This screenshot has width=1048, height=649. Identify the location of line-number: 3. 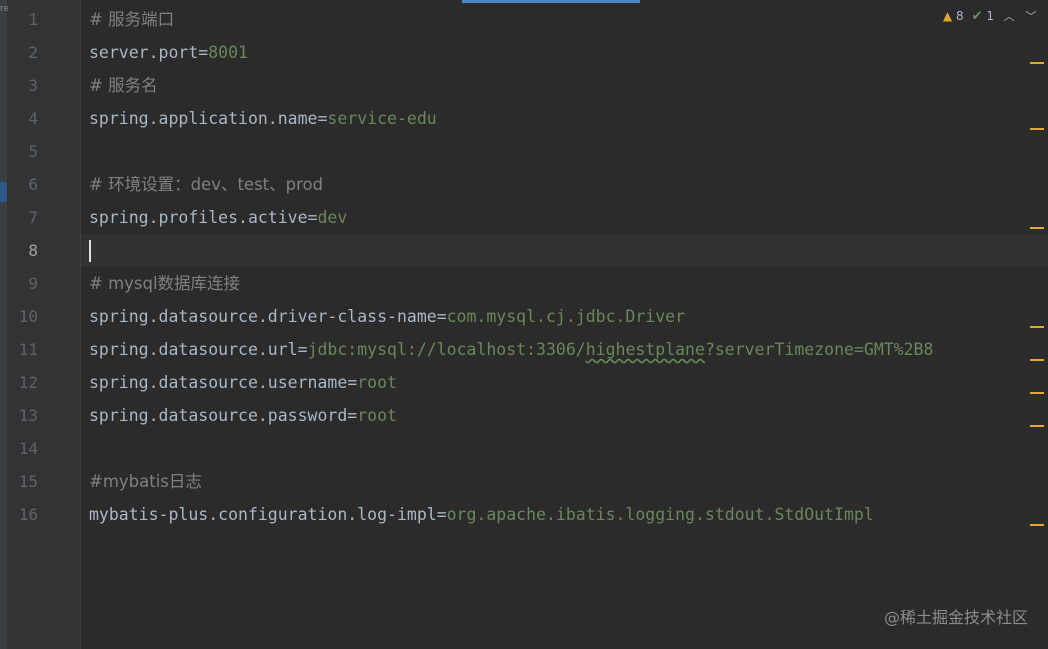
(33, 85).